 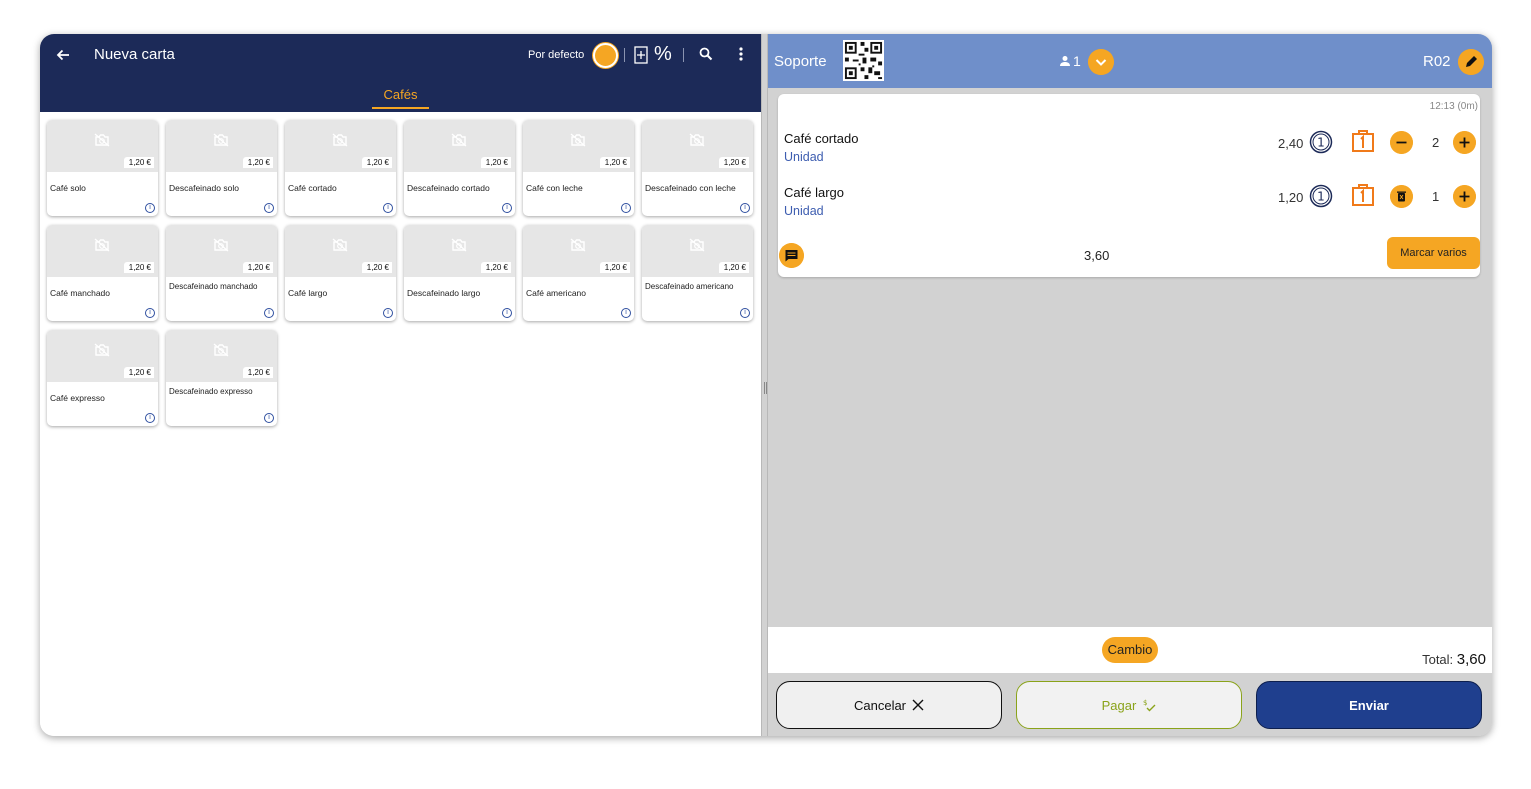 I want to click on change-button: Cambio, so click(x=1130, y=650).